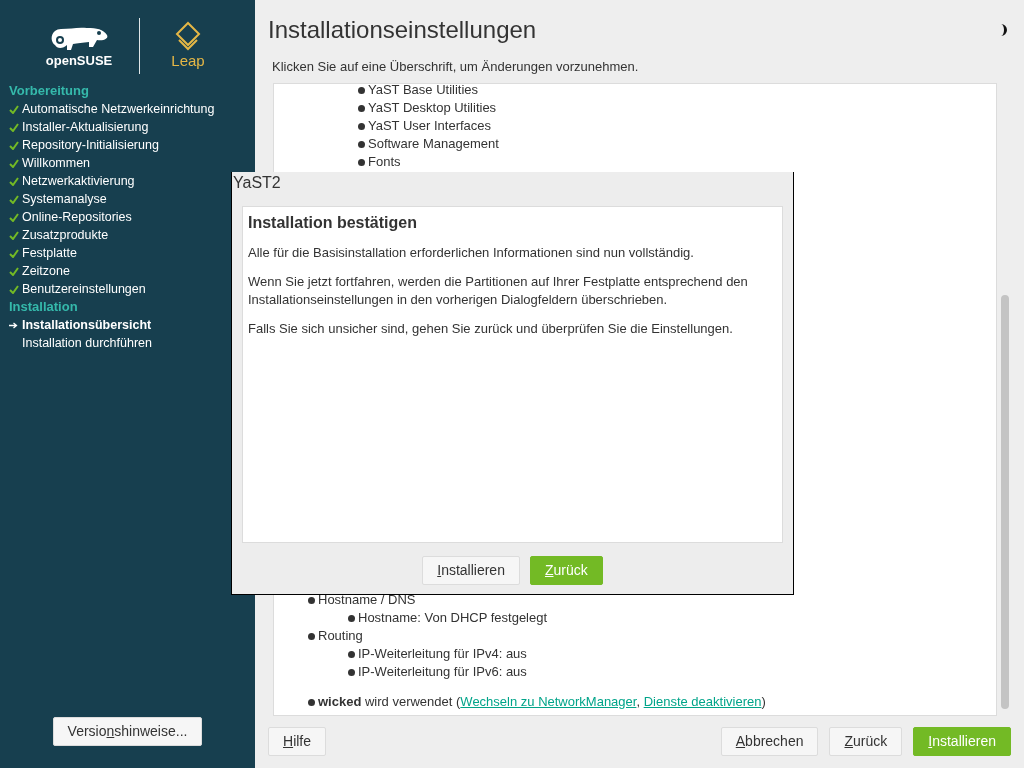 The width and height of the screenshot is (1024, 768). I want to click on step-item: Zeitzone, so click(46, 271).